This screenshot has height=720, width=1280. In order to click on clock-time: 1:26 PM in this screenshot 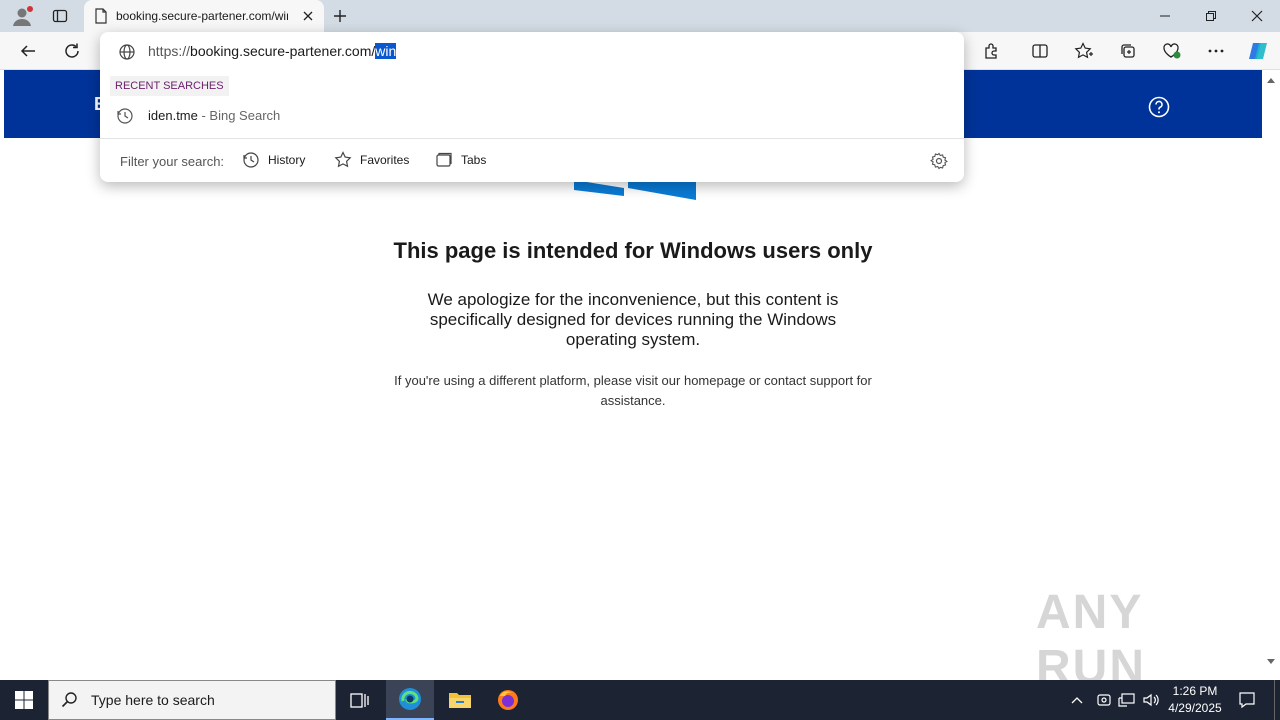, I will do `click(1195, 691)`.